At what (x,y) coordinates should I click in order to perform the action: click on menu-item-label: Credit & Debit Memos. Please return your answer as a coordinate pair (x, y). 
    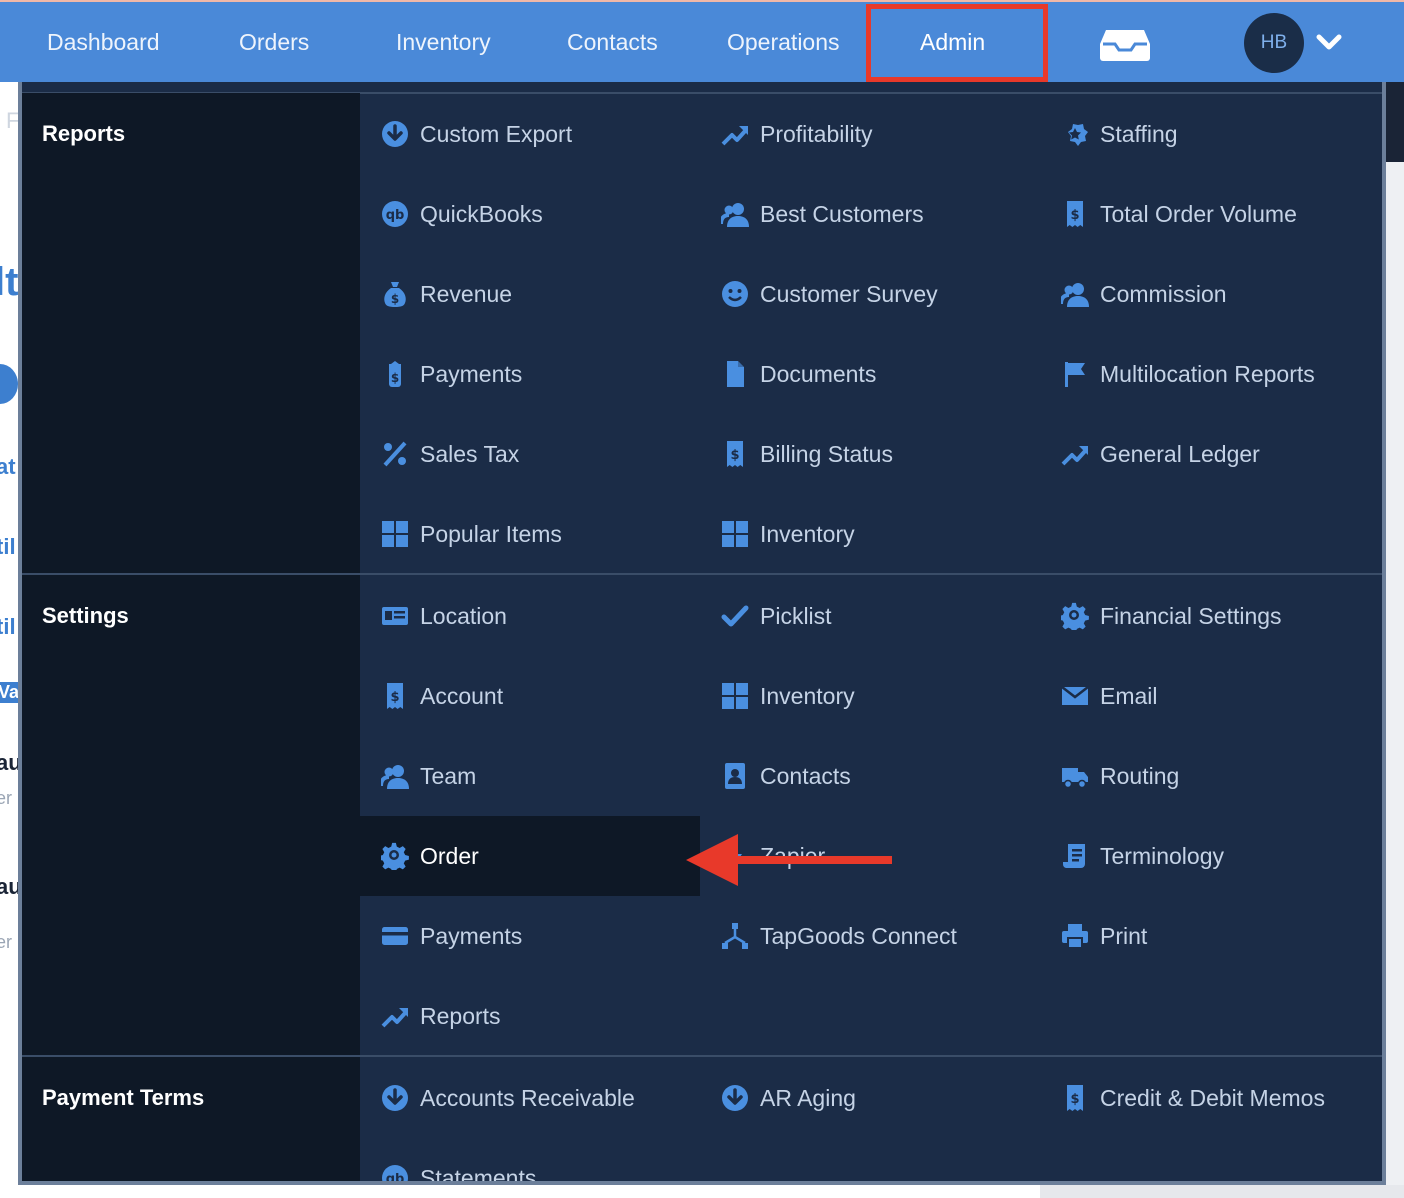
    Looking at the image, I should click on (1212, 1097).